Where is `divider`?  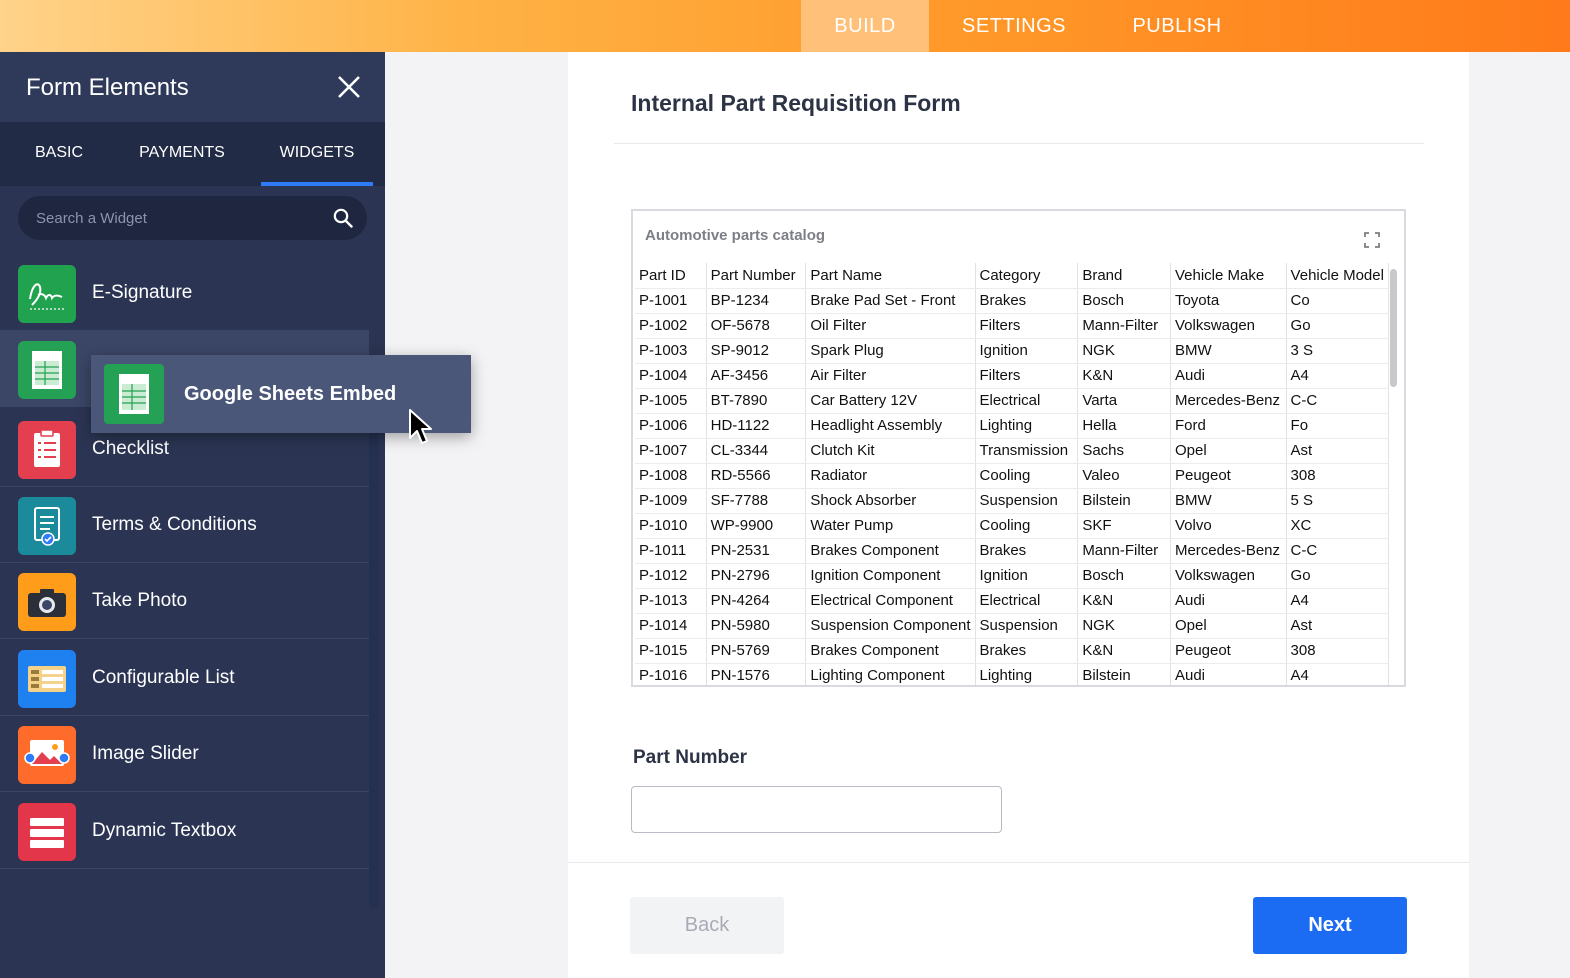 divider is located at coordinates (1018, 862).